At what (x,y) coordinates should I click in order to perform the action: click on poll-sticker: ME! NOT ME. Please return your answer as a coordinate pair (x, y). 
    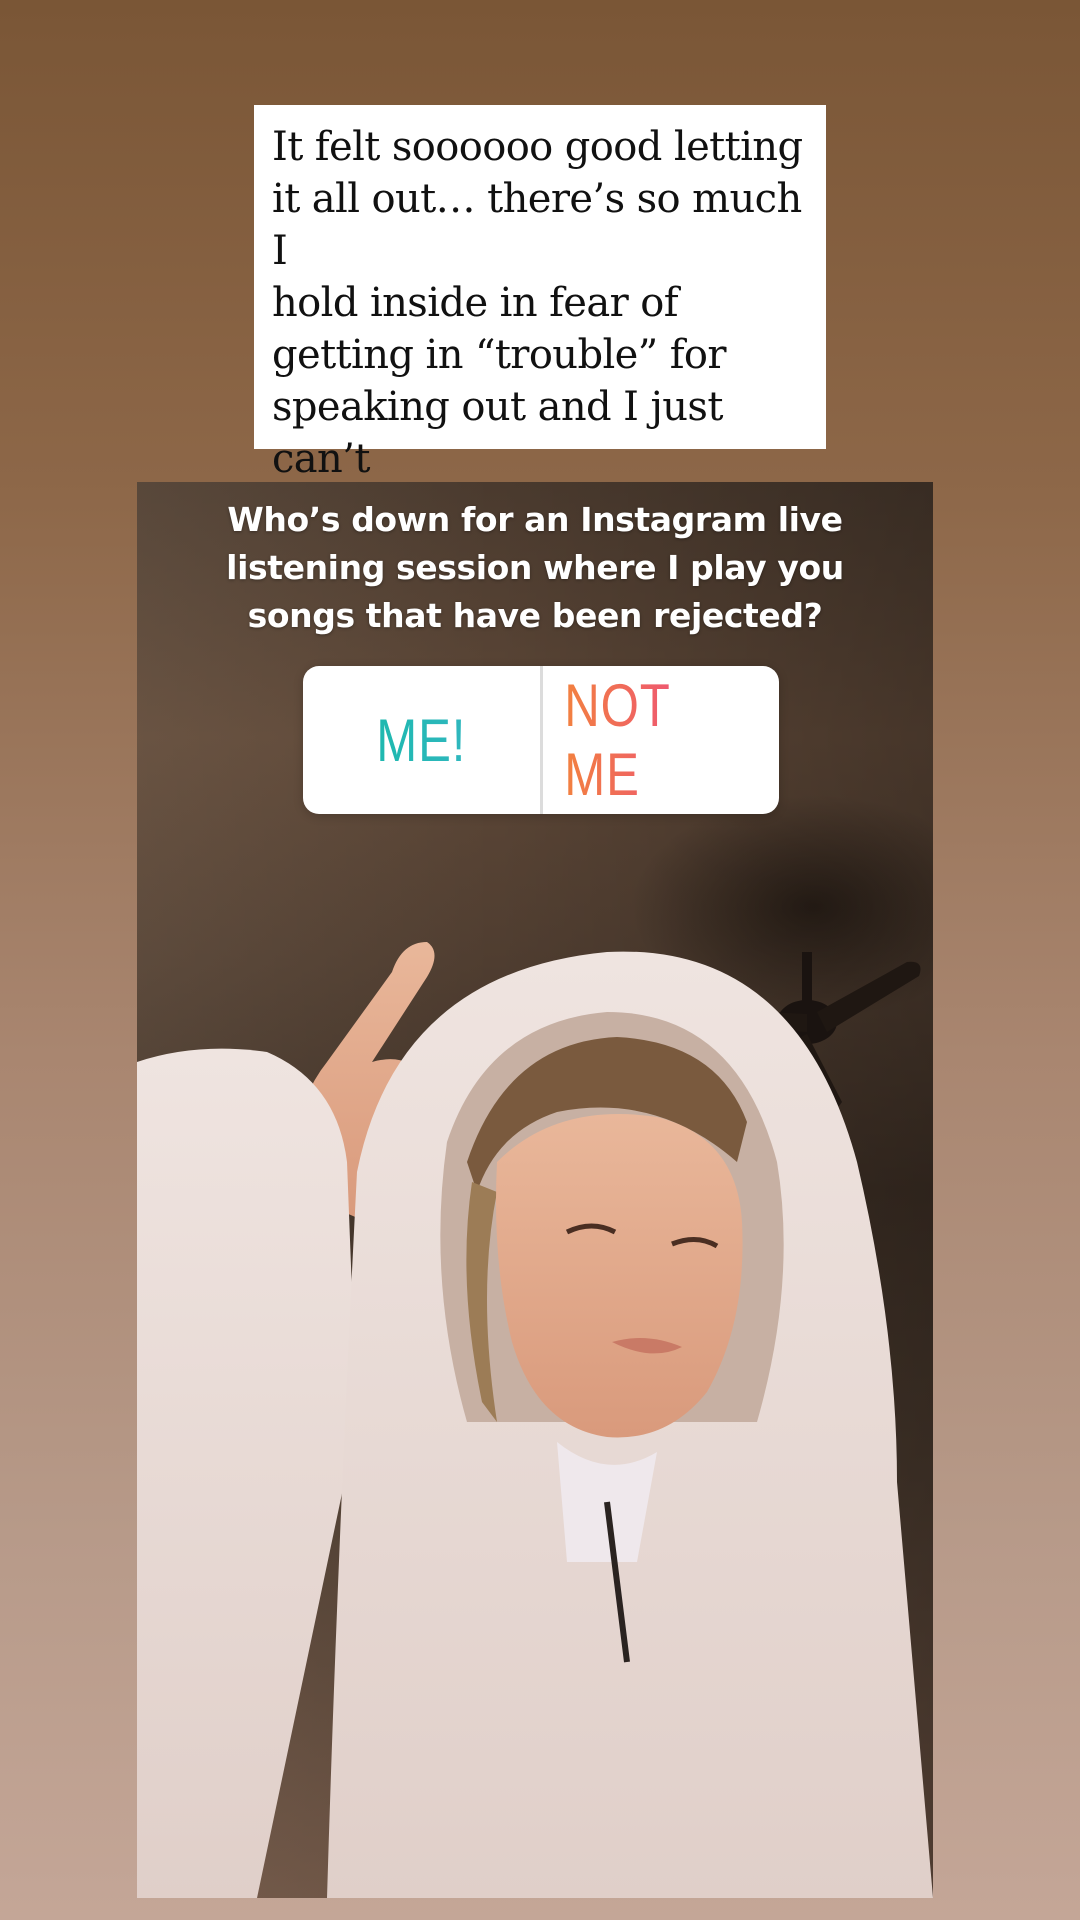
    Looking at the image, I should click on (541, 740).